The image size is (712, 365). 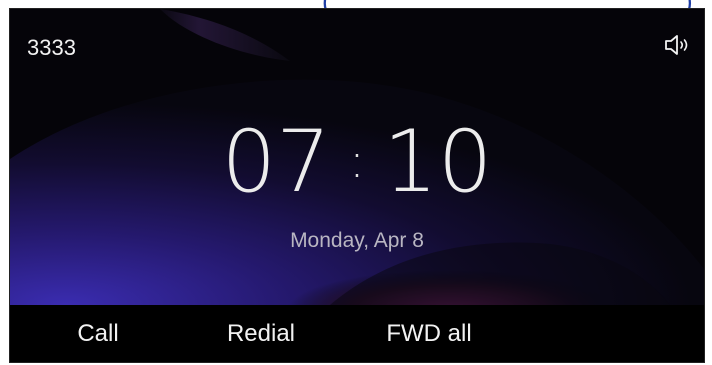 What do you see at coordinates (276, 162) in the screenshot?
I see `clock-hours: 07` at bounding box center [276, 162].